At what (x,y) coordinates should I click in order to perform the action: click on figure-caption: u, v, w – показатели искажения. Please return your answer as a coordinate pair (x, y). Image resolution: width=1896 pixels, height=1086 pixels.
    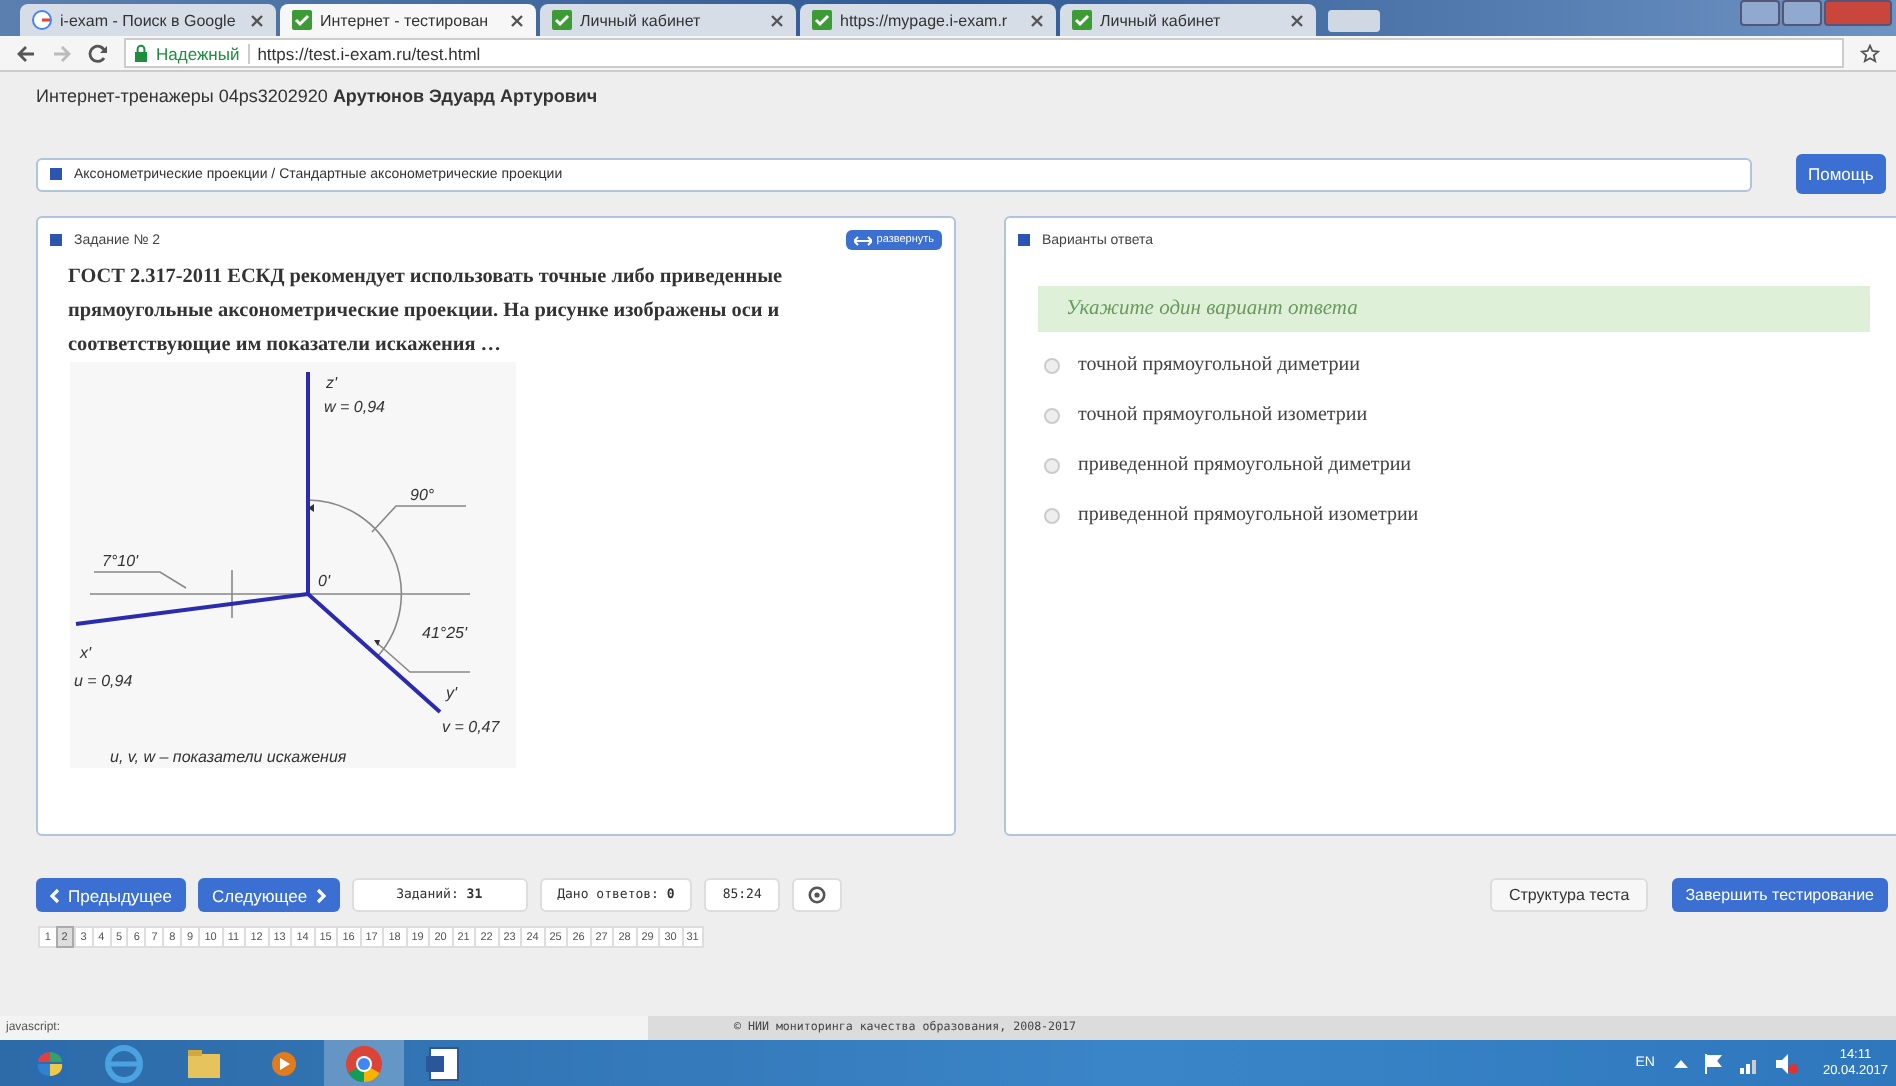
    Looking at the image, I should click on (228, 757).